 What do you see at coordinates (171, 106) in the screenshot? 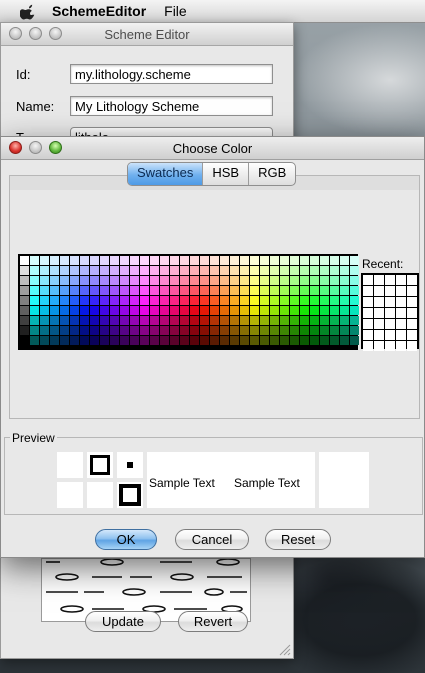
I see `name-field: My Lithology Scheme` at bounding box center [171, 106].